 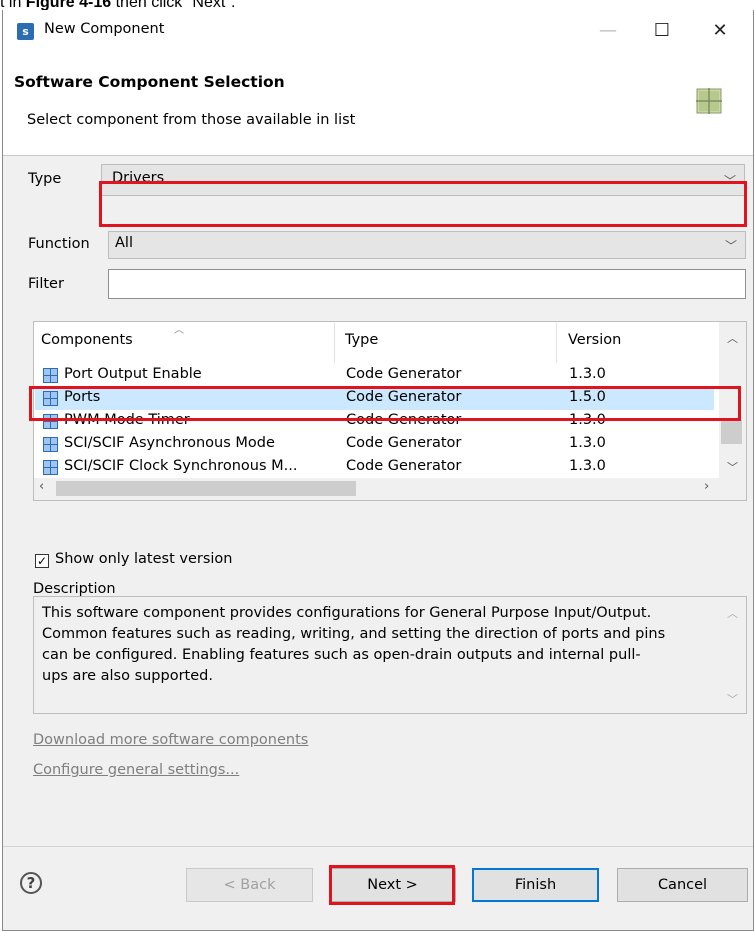 I want to click on horizontal-scrollbar: ‹ ›, so click(x=390, y=489).